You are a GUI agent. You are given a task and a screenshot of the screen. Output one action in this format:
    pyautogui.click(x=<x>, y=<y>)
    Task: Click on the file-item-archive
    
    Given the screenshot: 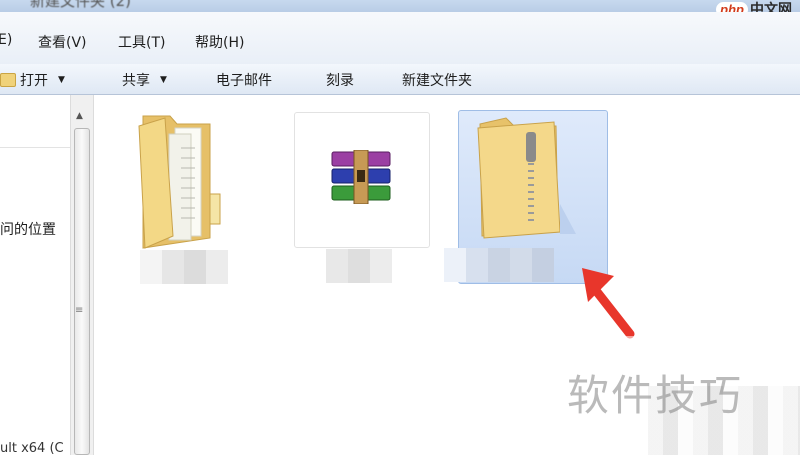 What is the action you would take?
    pyautogui.click(x=362, y=199)
    